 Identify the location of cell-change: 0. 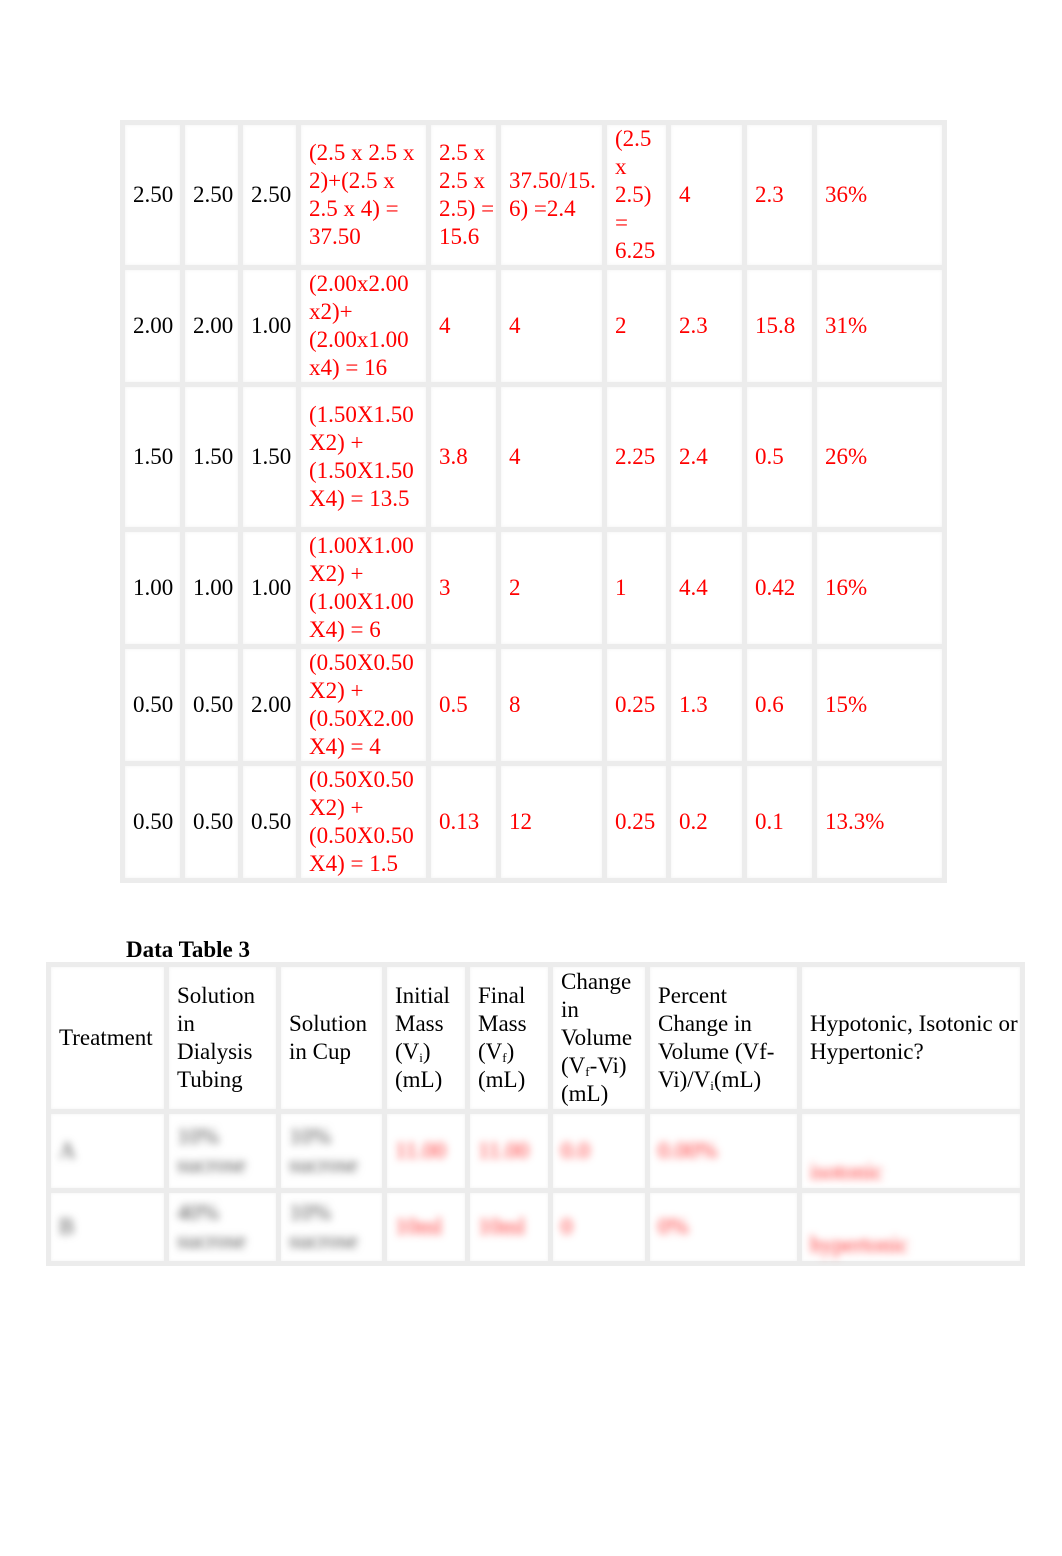
(599, 1227).